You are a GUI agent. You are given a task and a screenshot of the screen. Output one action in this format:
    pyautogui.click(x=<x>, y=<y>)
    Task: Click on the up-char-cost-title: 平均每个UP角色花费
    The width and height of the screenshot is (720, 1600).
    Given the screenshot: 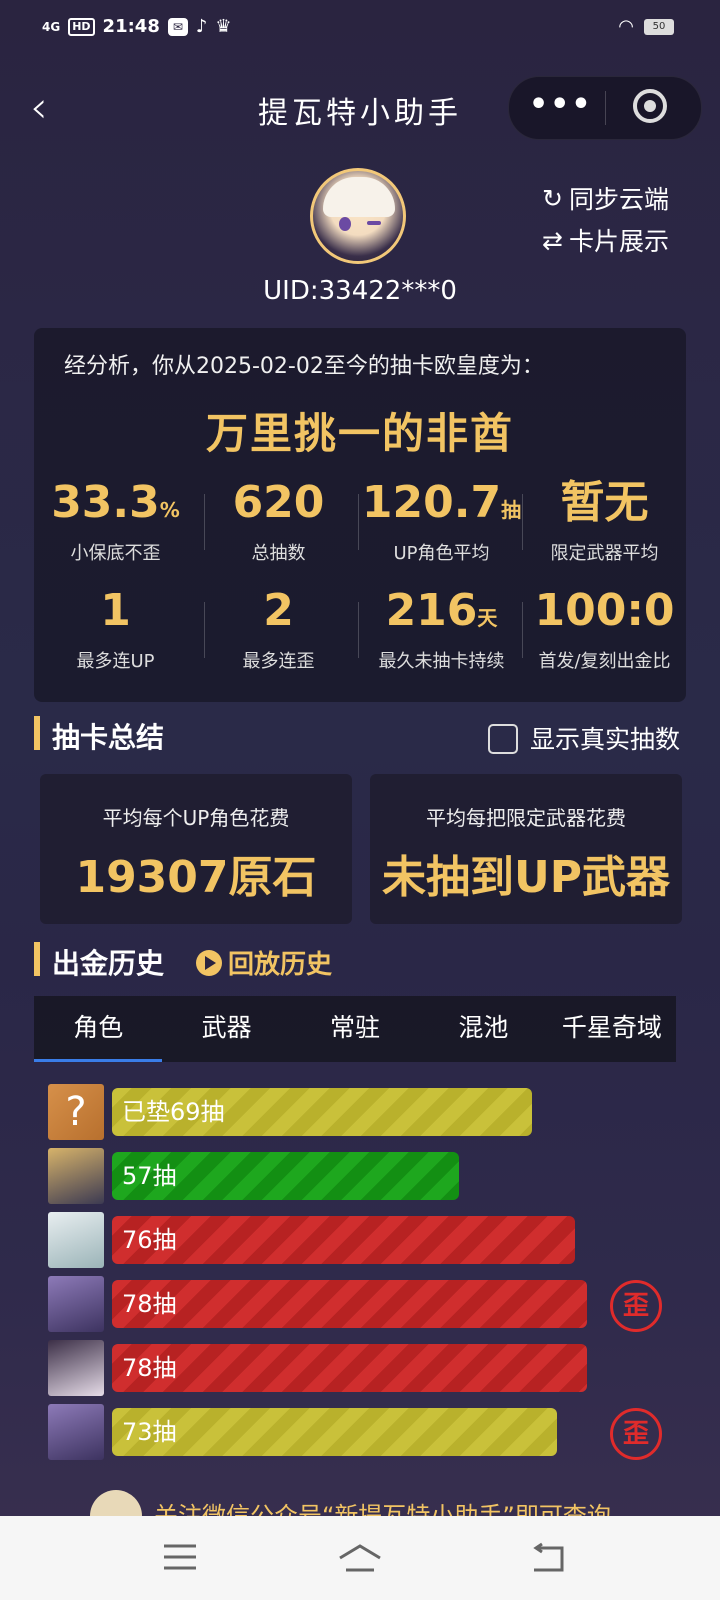 What is the action you would take?
    pyautogui.click(x=196, y=818)
    